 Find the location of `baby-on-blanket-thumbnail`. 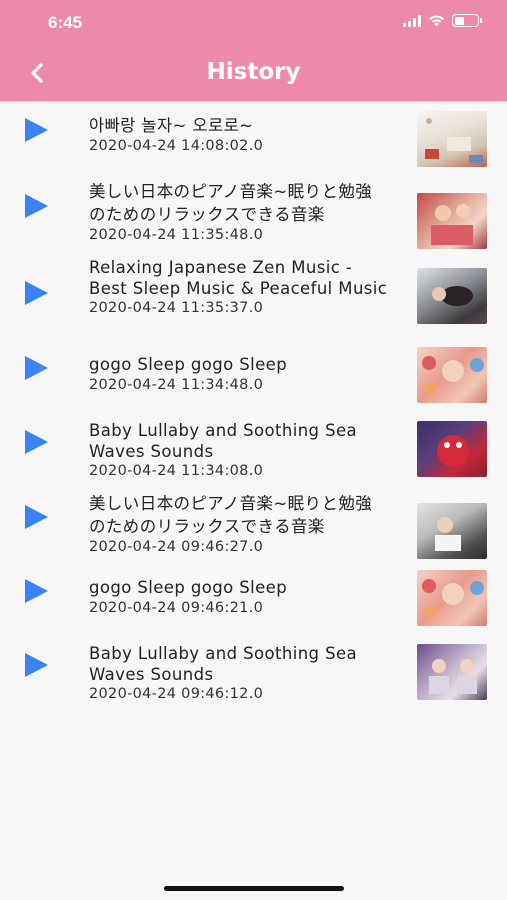

baby-on-blanket-thumbnail is located at coordinates (452, 531).